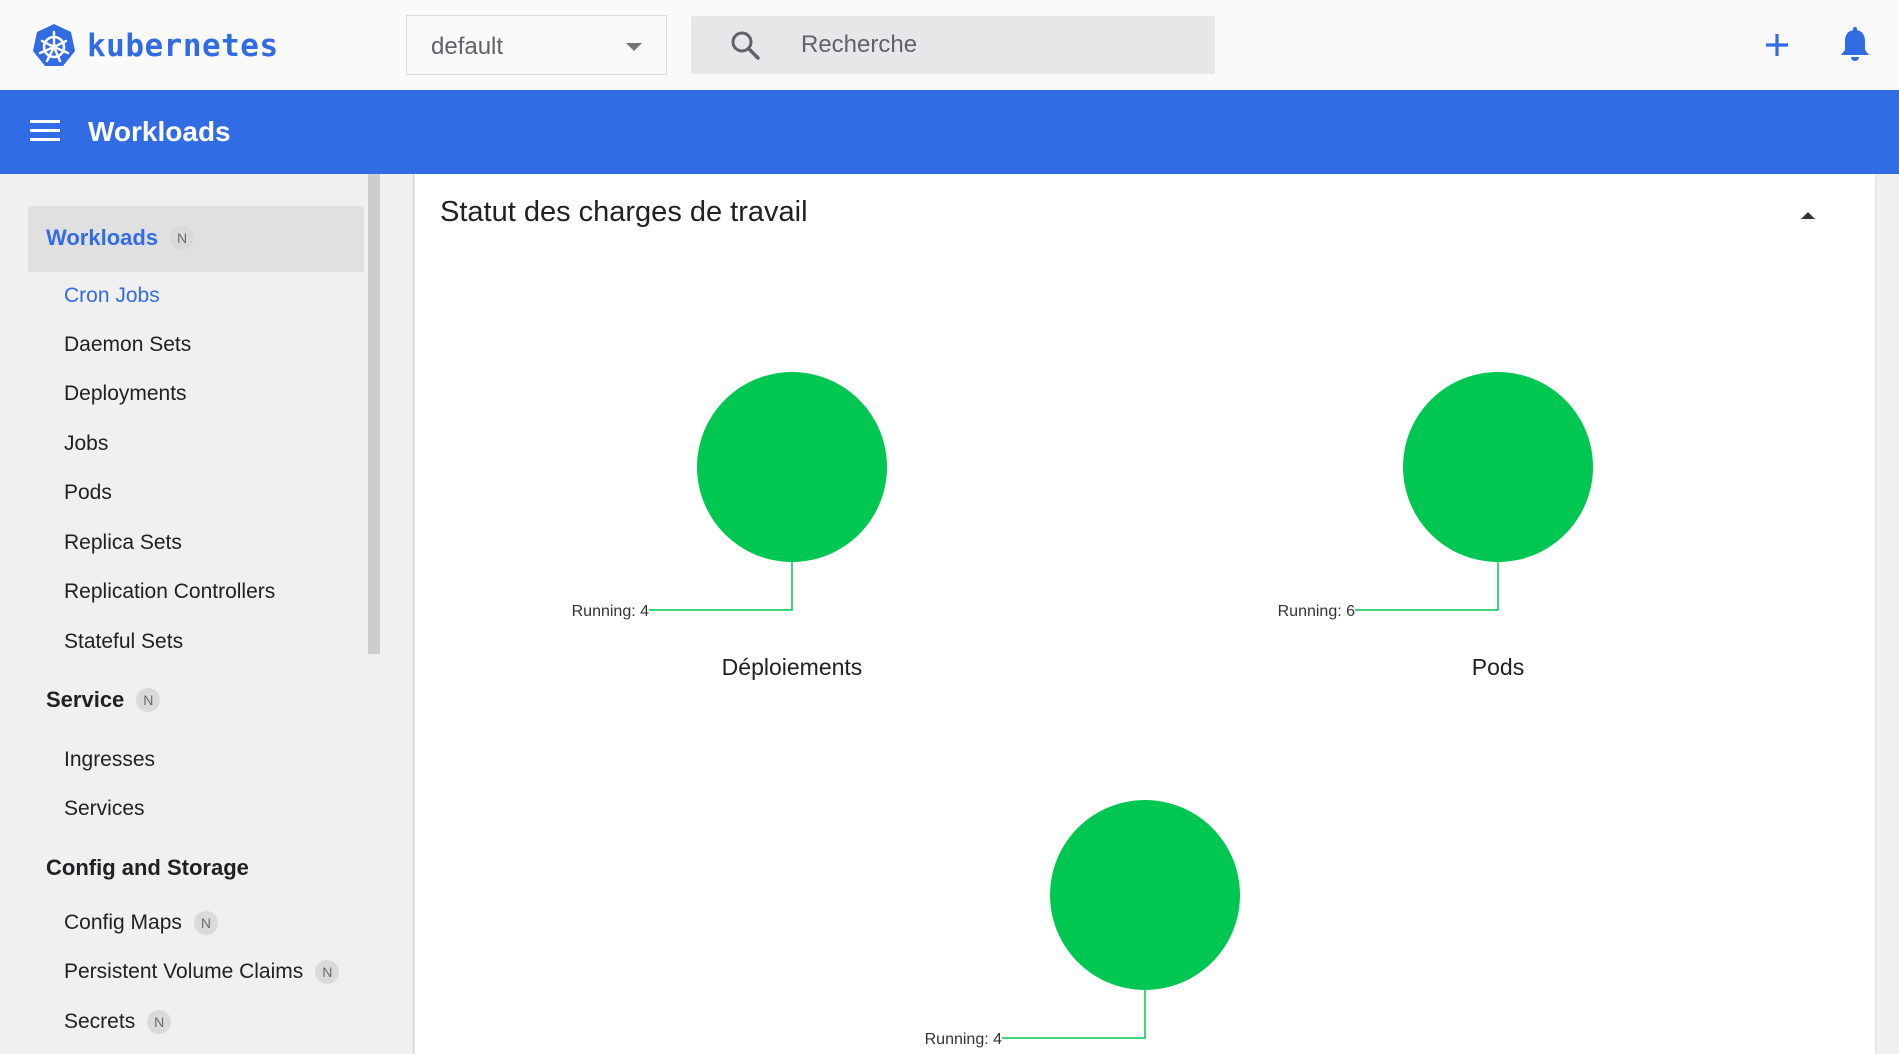  I want to click on sidebar-item-label: Daemon Sets, so click(128, 344).